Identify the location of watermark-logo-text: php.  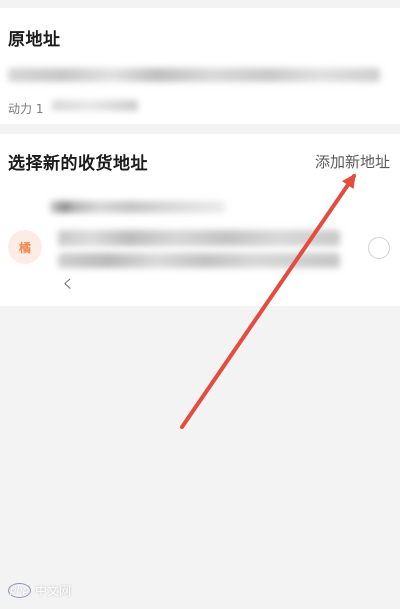
(19, 590).